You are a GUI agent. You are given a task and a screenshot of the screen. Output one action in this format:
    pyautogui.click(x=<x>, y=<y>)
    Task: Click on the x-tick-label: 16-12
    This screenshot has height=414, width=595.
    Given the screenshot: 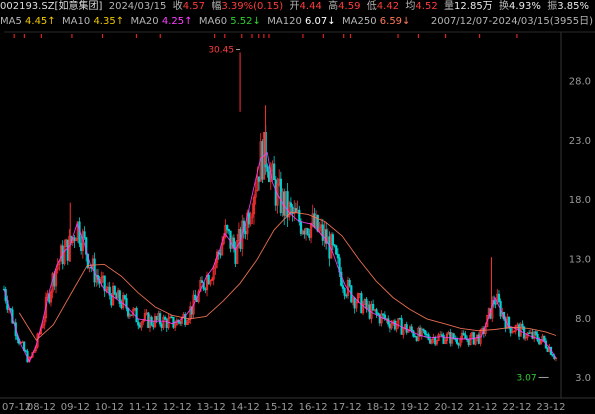 What is the action you would take?
    pyautogui.click(x=313, y=407)
    